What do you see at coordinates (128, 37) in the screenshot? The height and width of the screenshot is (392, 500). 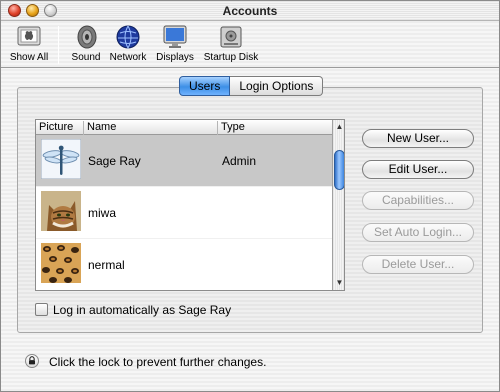 I see `globe-icon` at bounding box center [128, 37].